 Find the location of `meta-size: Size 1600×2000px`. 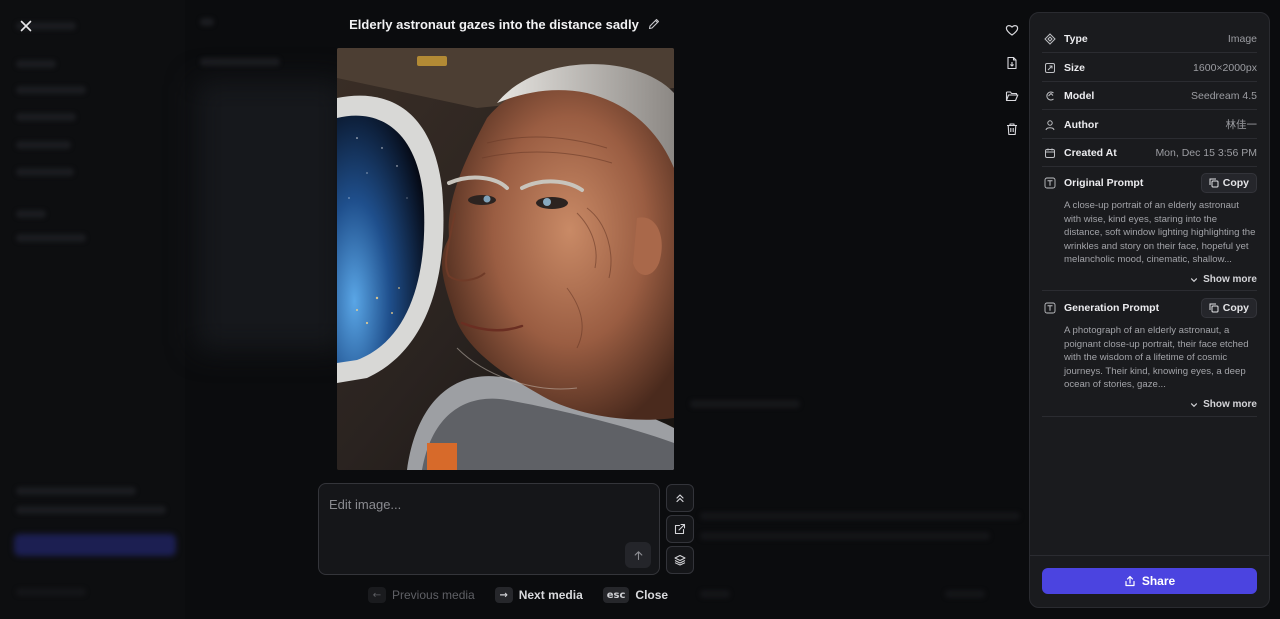

meta-size: Size 1600×2000px is located at coordinates (1149, 68).